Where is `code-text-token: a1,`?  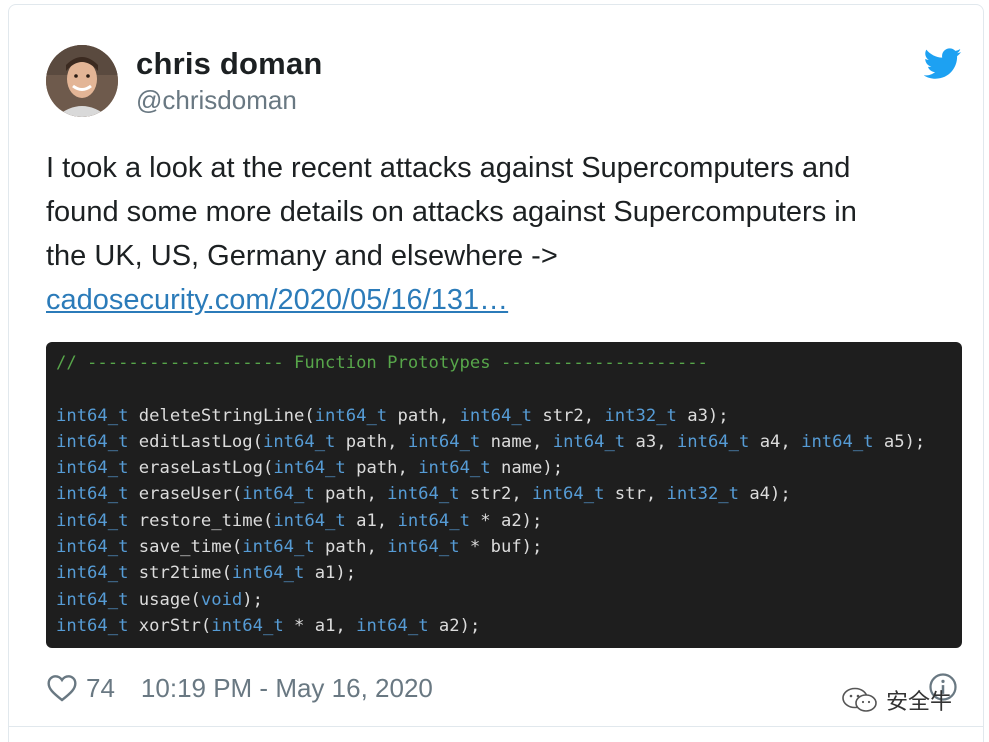 code-text-token: a1, is located at coordinates (371, 520).